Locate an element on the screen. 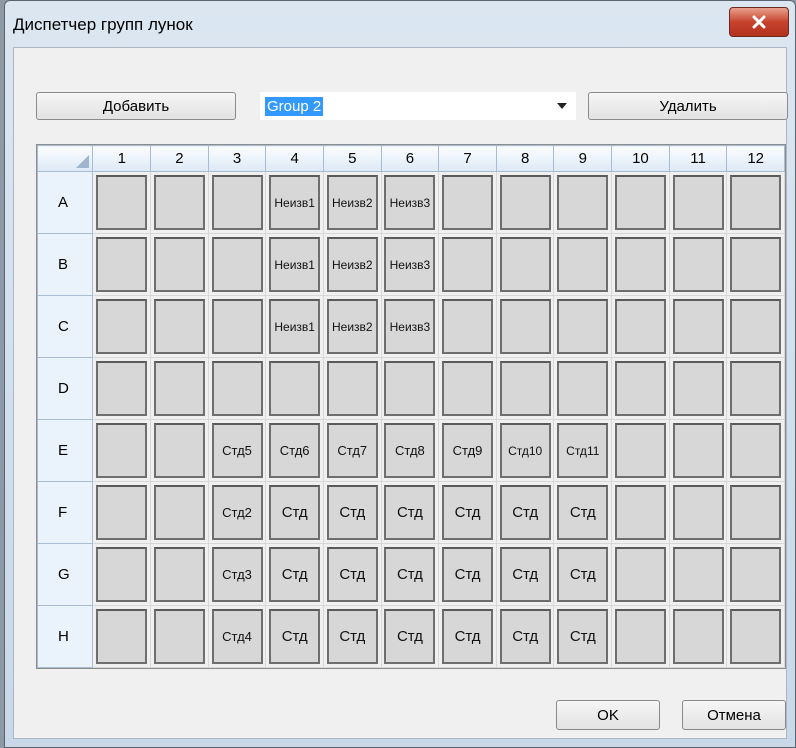 The image size is (796, 748). well-cell: Стд7 is located at coordinates (352, 450).